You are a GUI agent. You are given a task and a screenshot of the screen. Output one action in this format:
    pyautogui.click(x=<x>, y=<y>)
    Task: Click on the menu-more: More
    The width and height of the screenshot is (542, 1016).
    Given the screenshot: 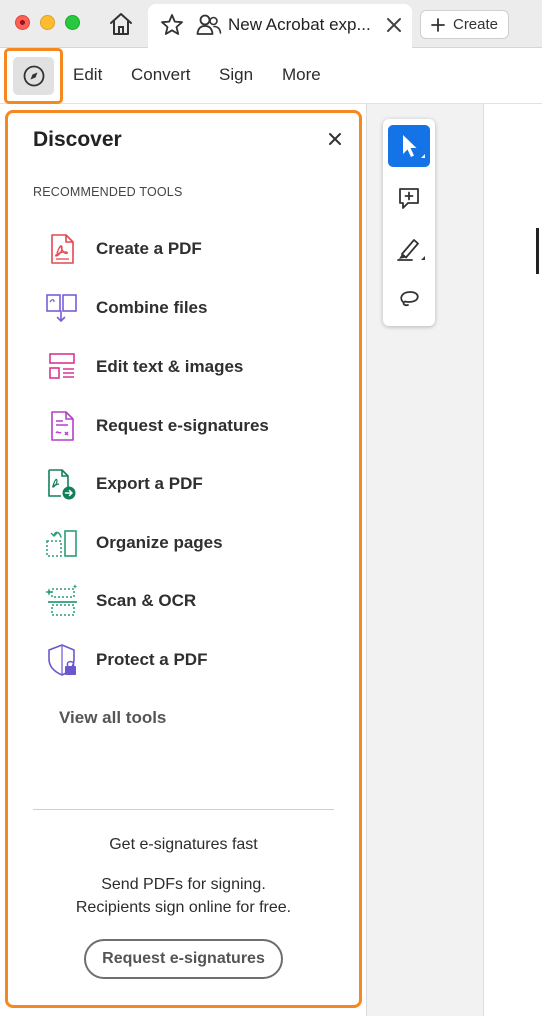 What is the action you would take?
    pyautogui.click(x=301, y=75)
    